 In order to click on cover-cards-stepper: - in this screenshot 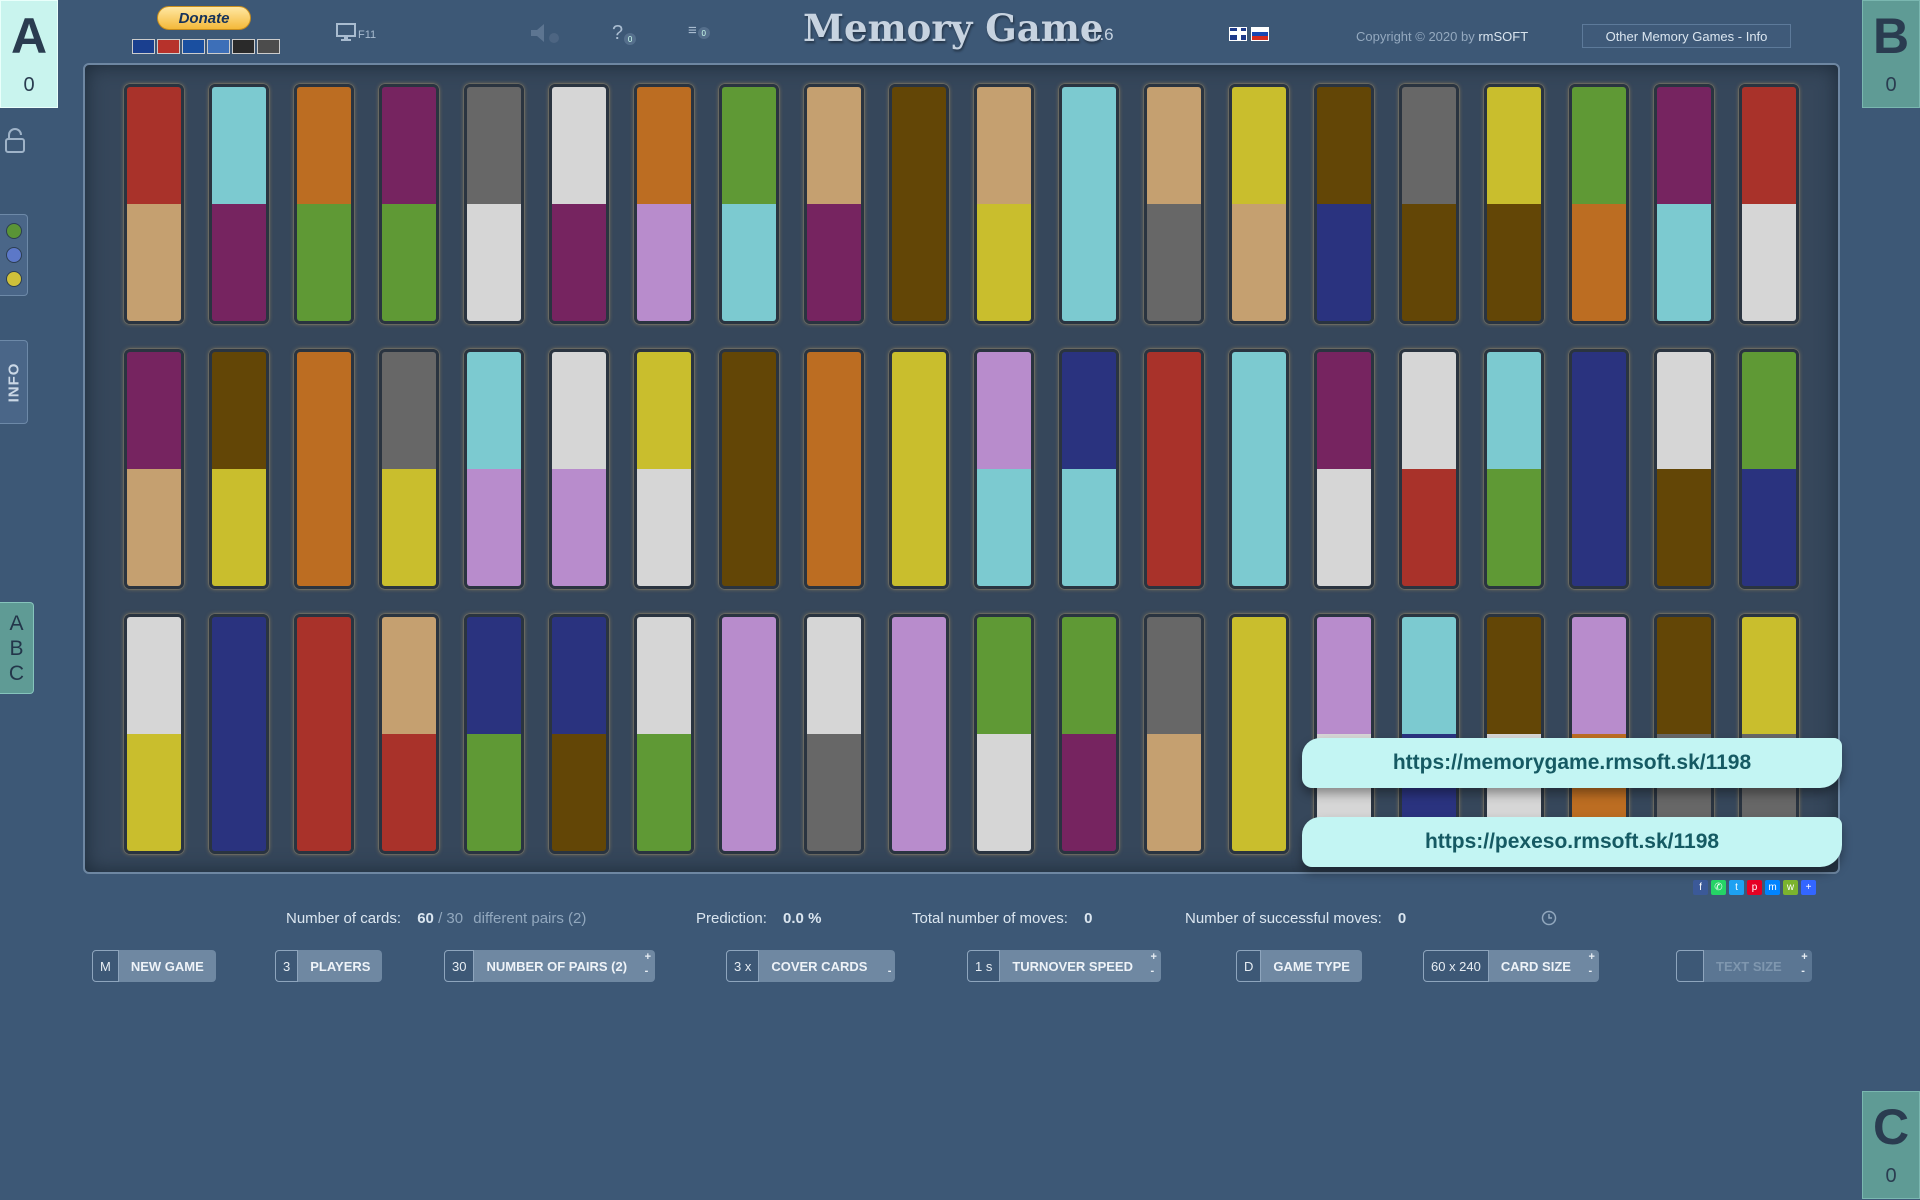, I will do `click(890, 964)`.